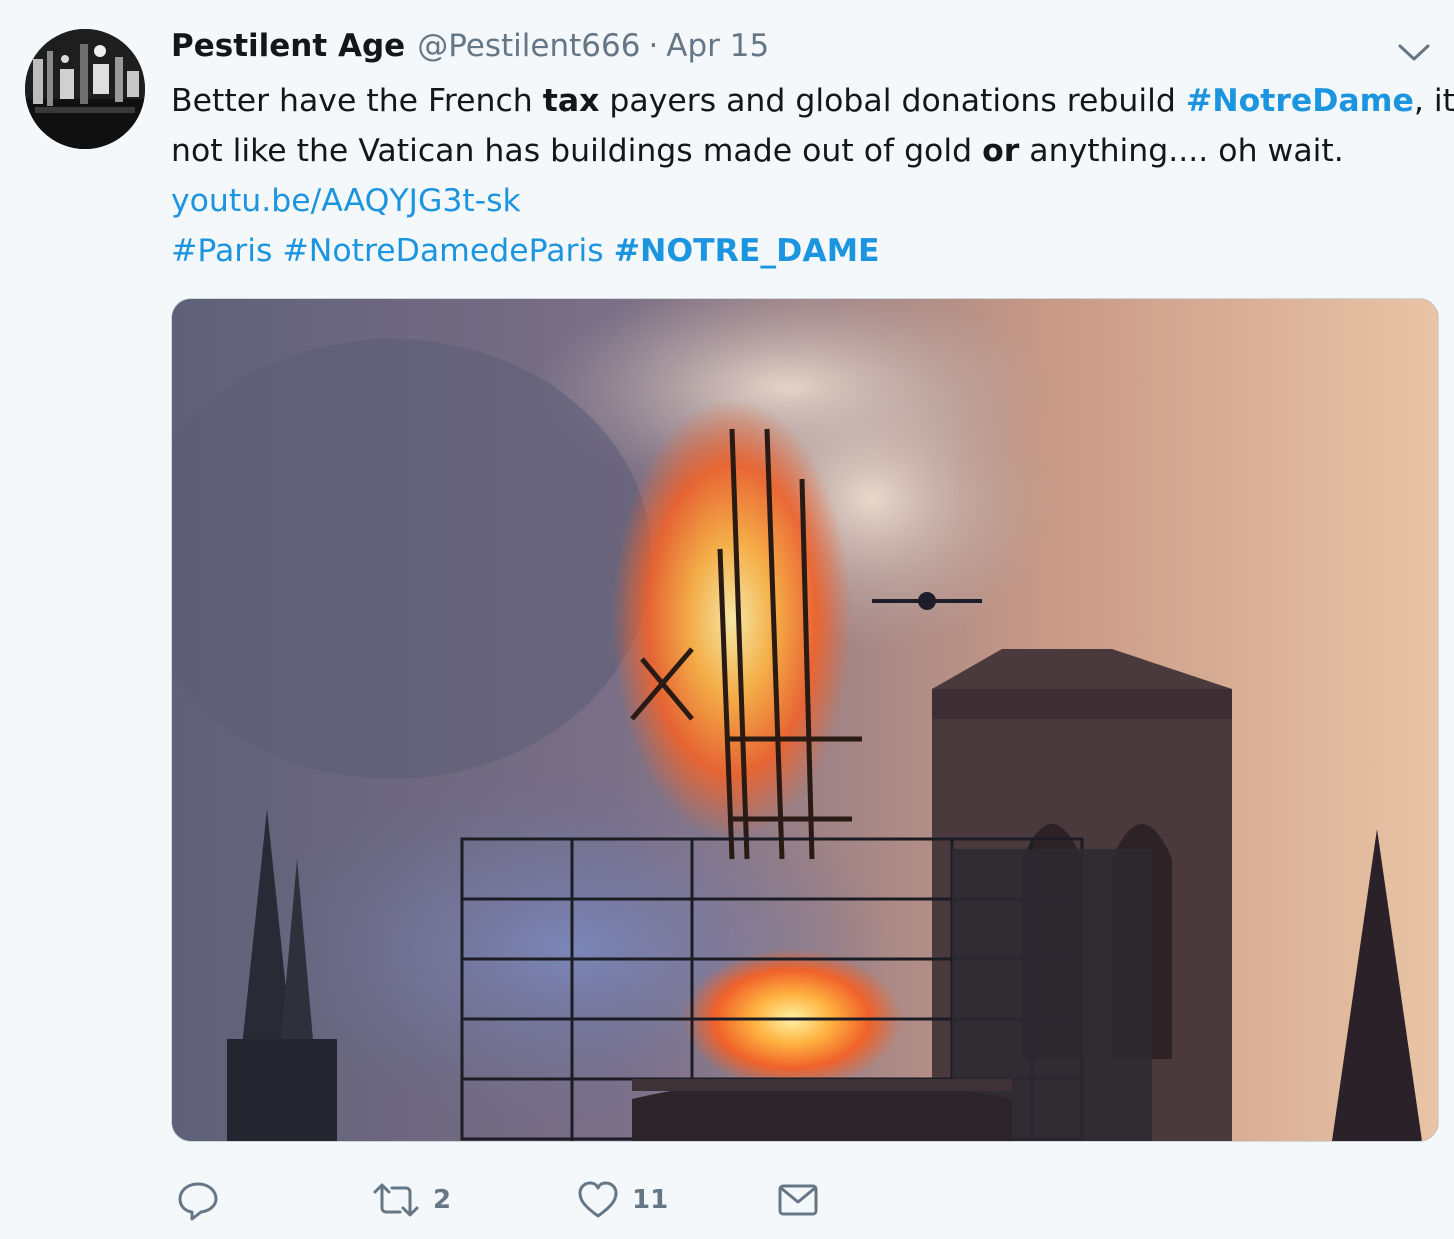  I want to click on text-segment: payers and global donations rebuild, so click(892, 101).